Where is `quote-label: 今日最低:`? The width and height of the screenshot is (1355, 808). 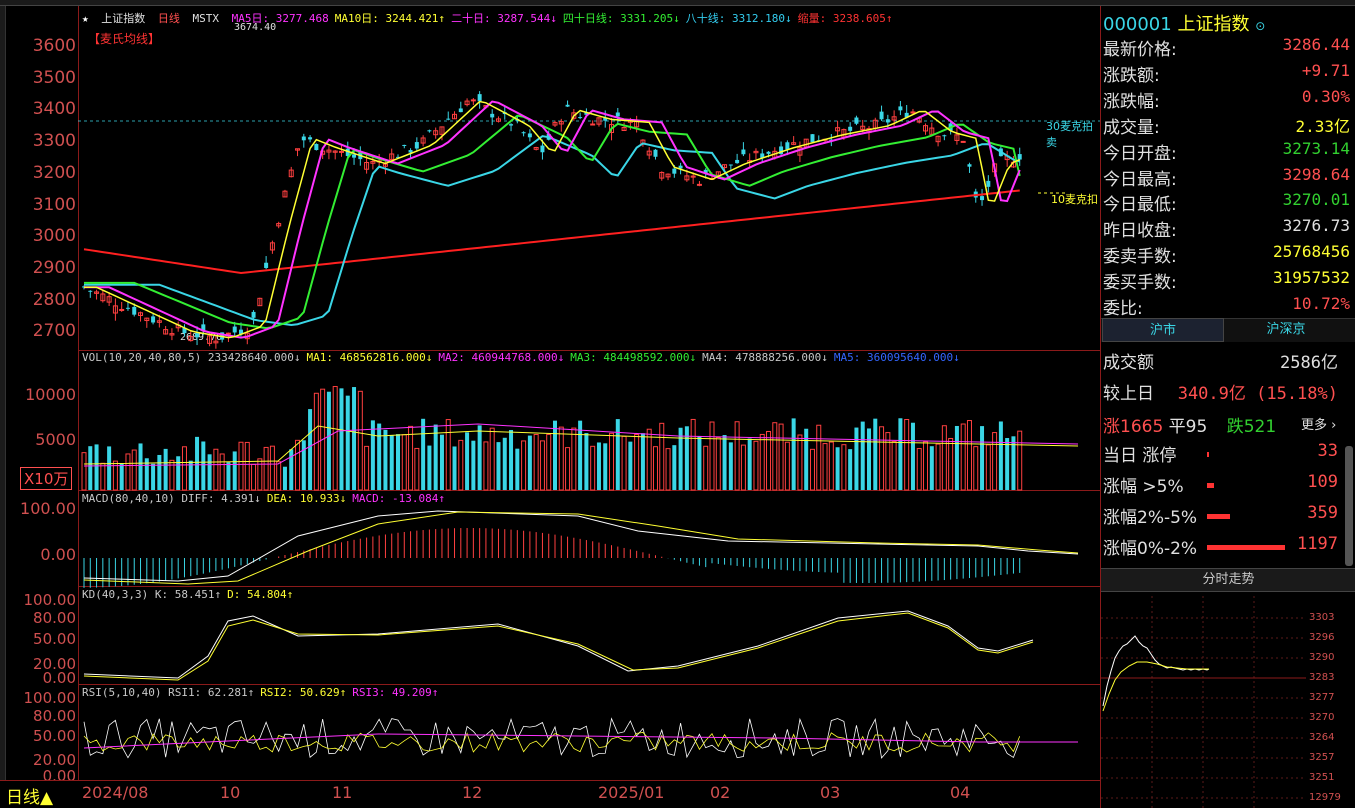 quote-label: 今日最低: is located at coordinates (1140, 205).